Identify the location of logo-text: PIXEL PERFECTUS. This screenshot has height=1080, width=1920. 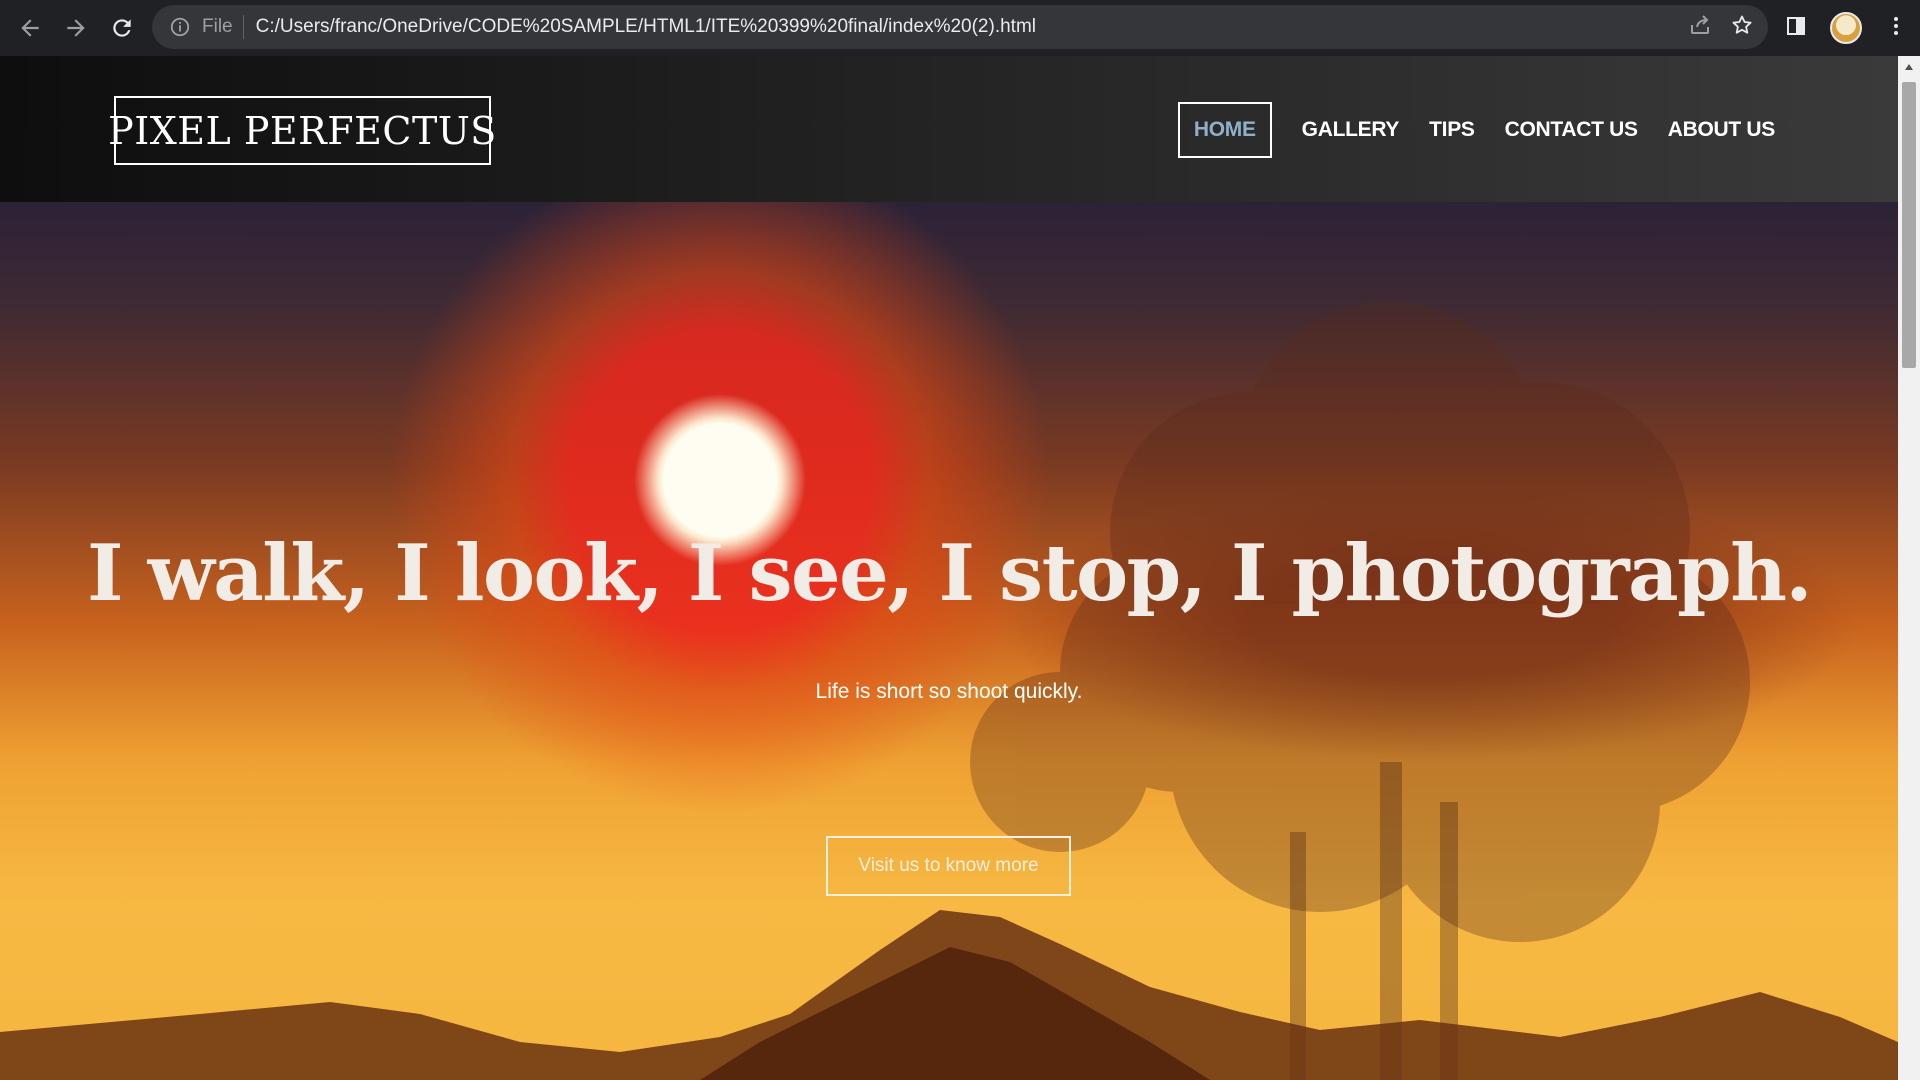
(302, 130).